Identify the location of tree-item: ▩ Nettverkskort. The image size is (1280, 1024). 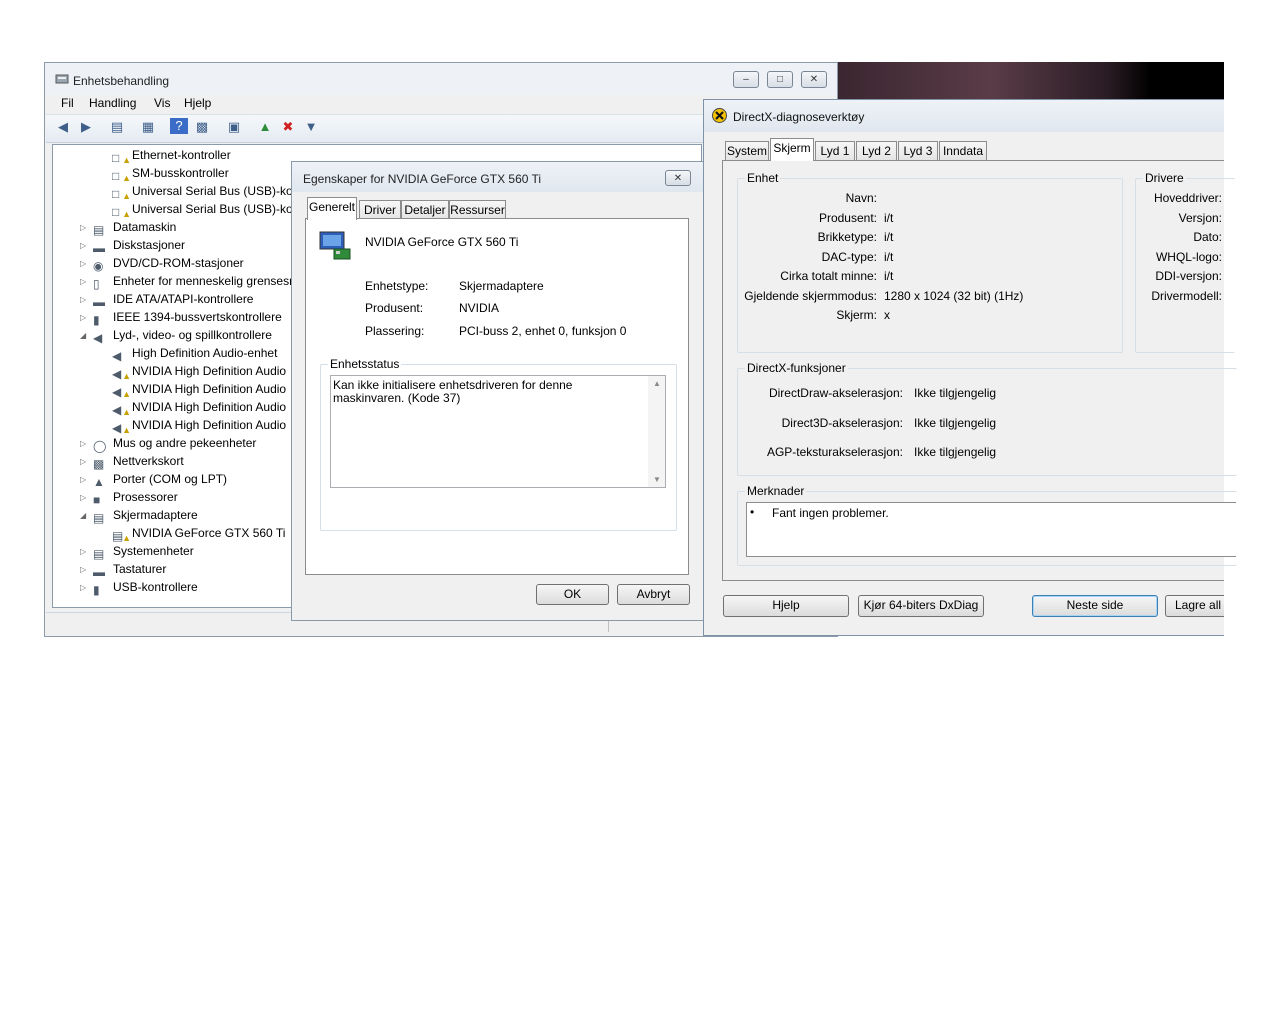
(138, 461).